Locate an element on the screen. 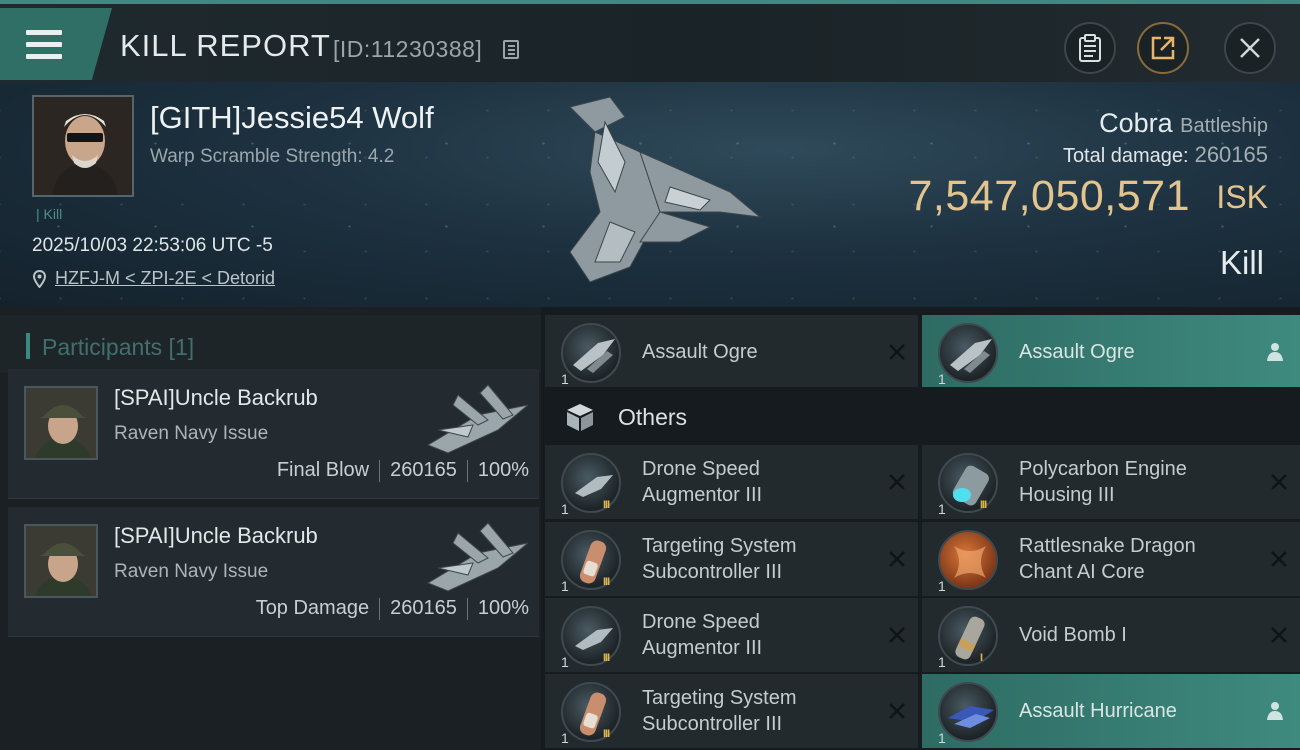  item-slot: 1 III Polycarbon Engine Housing III is located at coordinates (1111, 482).